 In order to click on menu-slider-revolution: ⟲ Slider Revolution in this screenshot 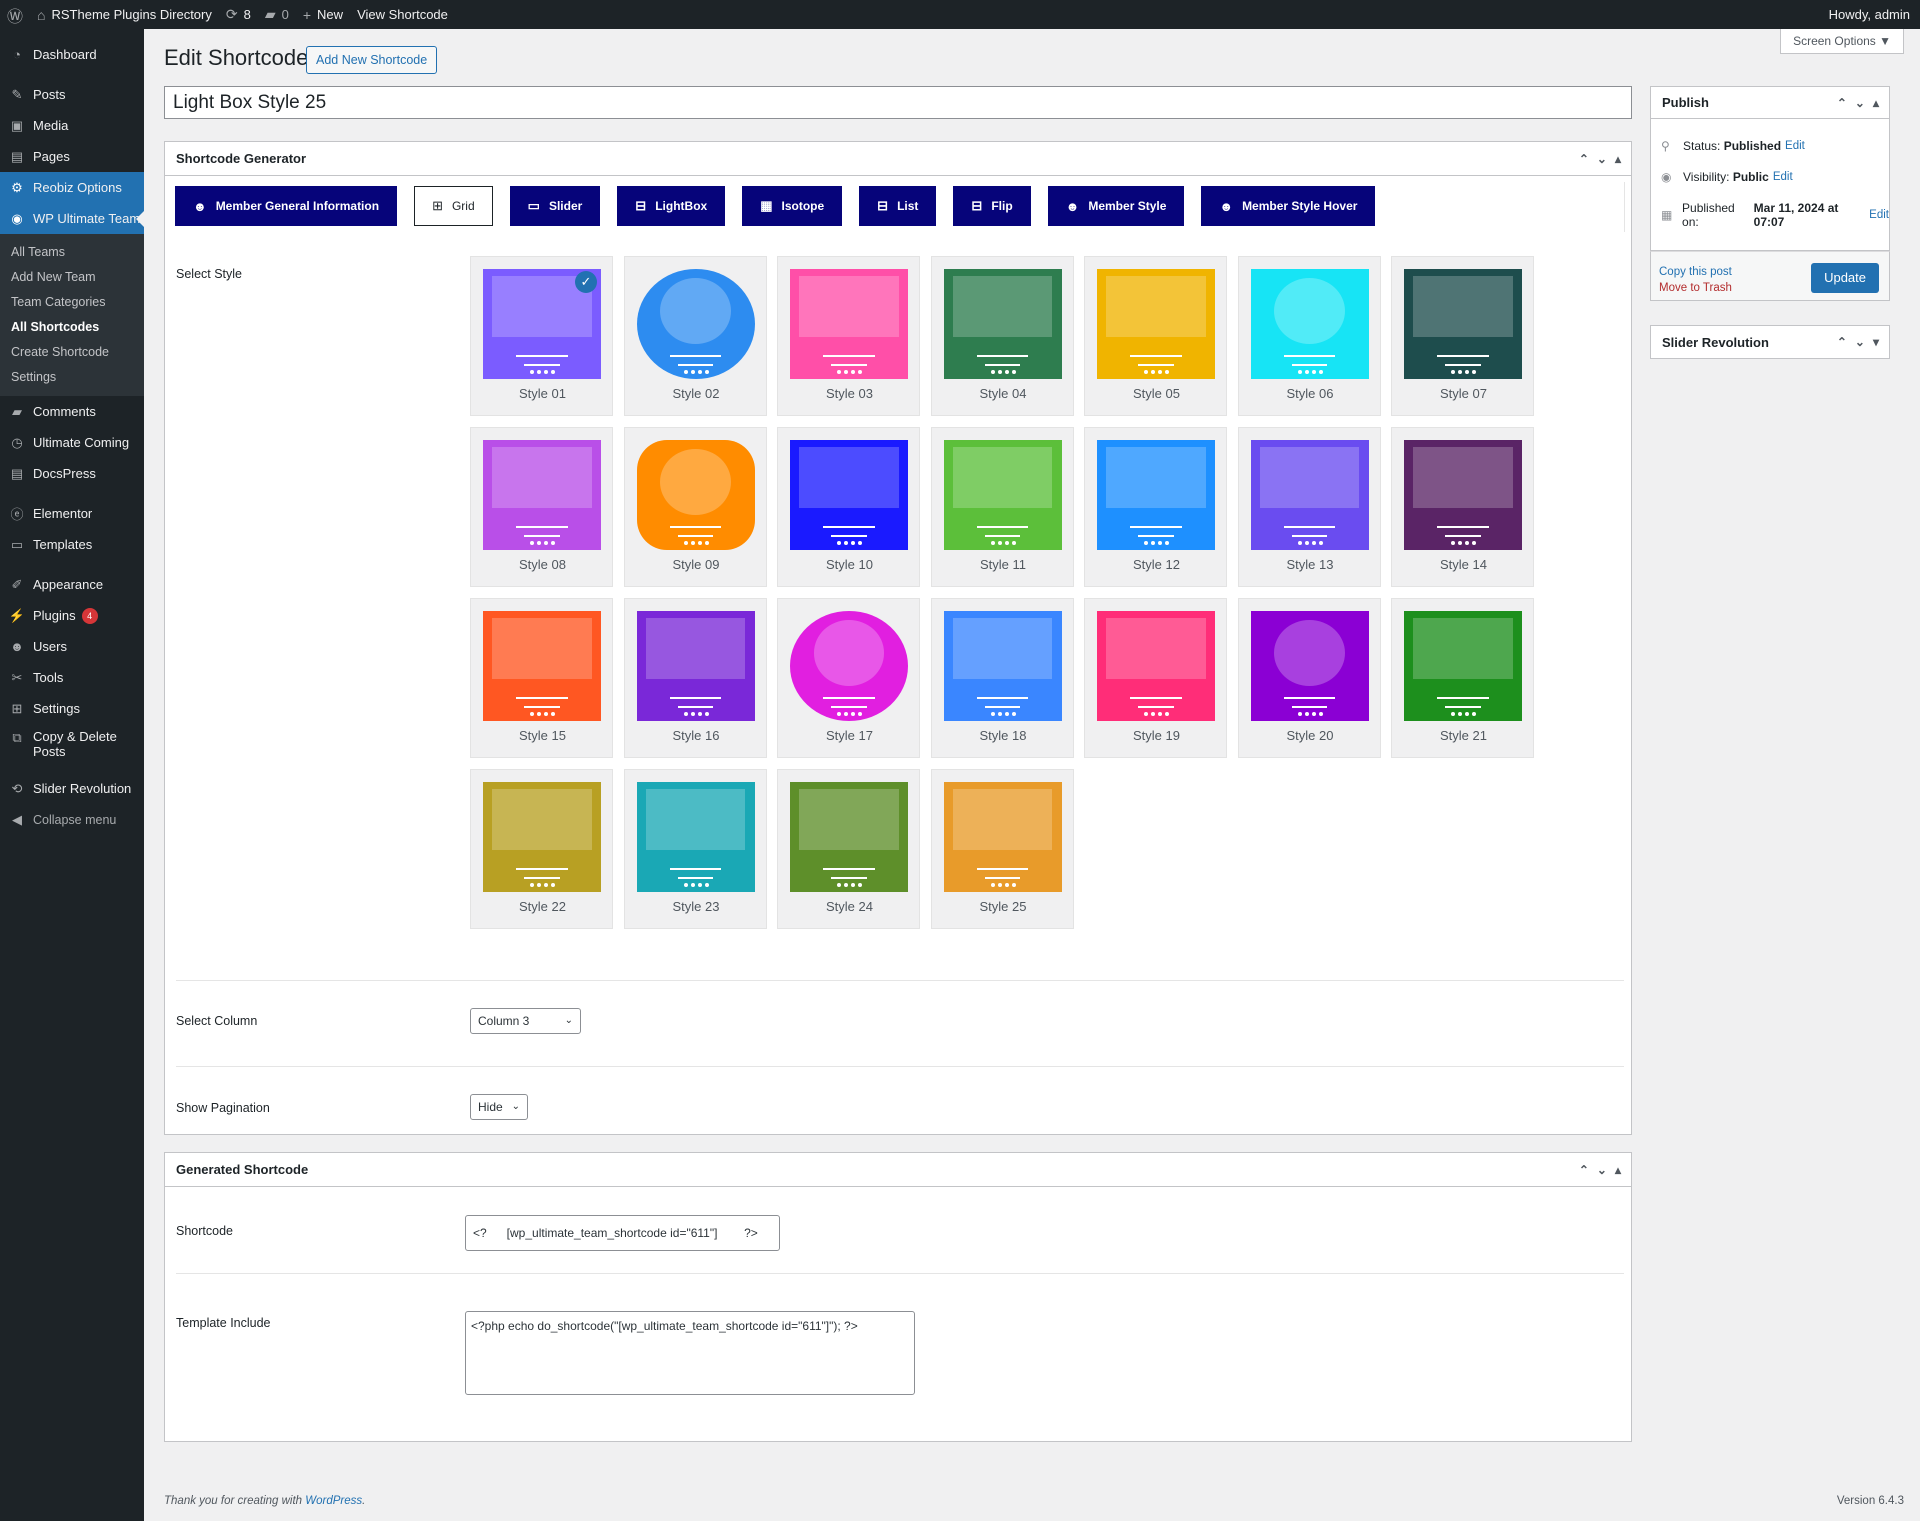, I will do `click(72, 788)`.